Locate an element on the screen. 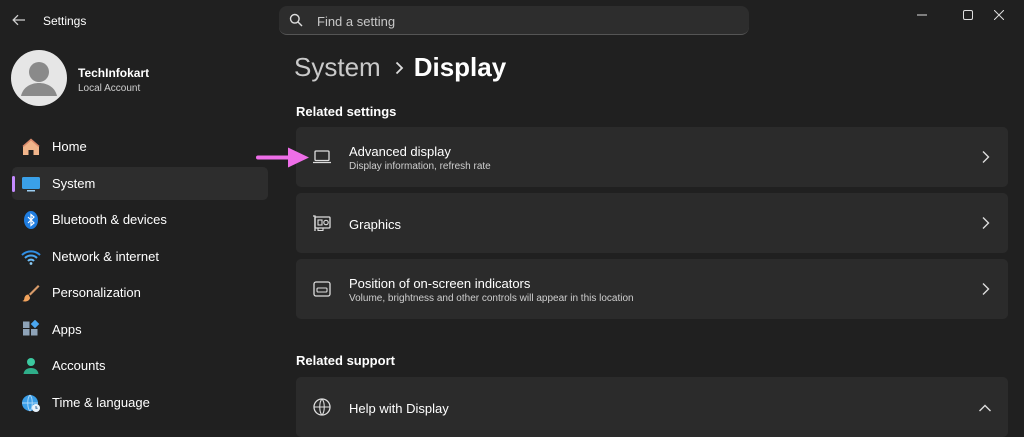 The image size is (1024, 437). sidebar-item-personalization: Personalization is located at coordinates (140, 292).